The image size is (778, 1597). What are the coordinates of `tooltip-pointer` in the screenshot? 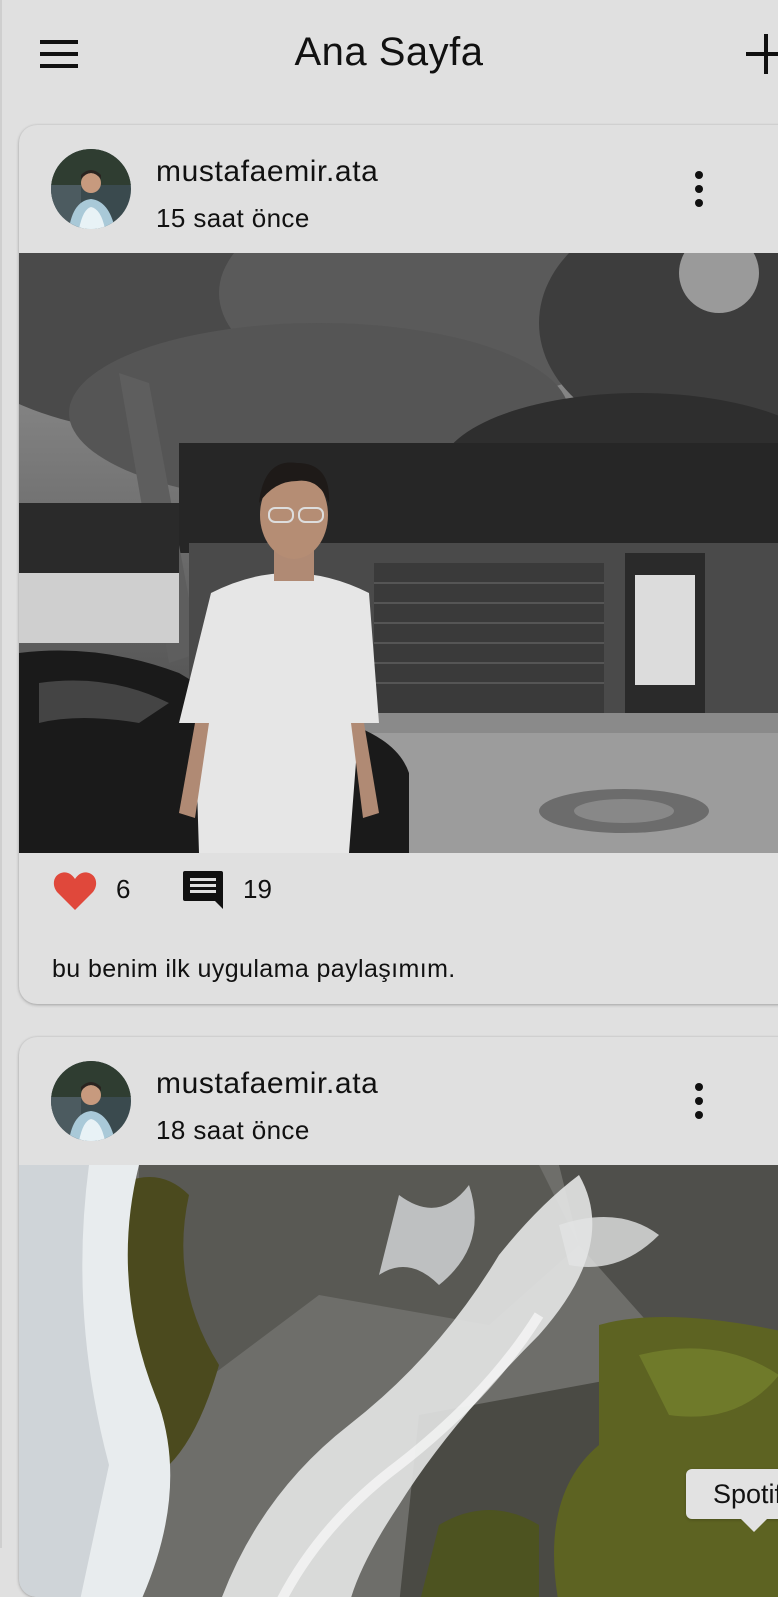 It's located at (754, 1525).